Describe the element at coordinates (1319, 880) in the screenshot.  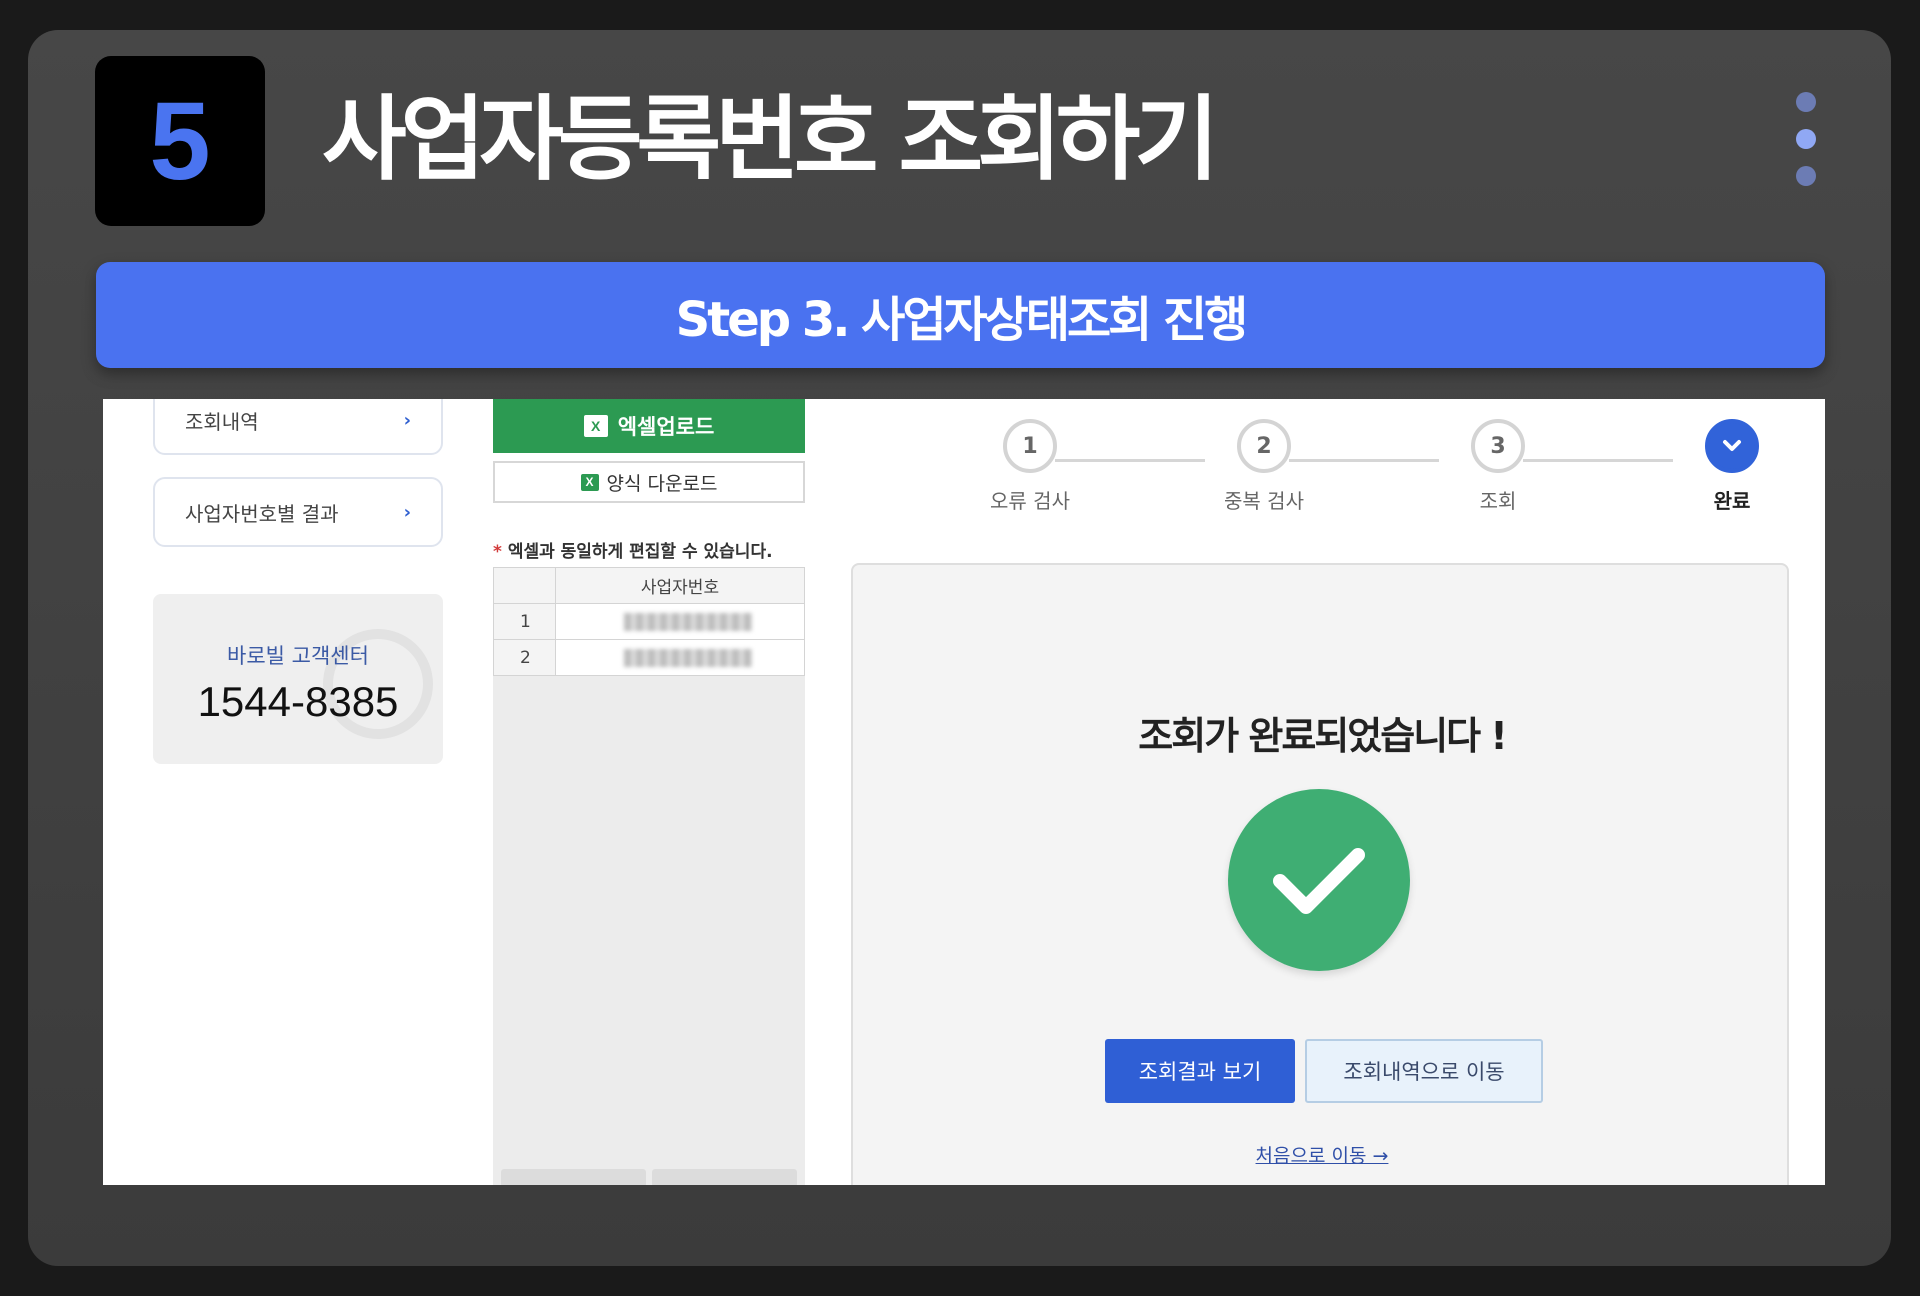
I see `check-icon` at that location.